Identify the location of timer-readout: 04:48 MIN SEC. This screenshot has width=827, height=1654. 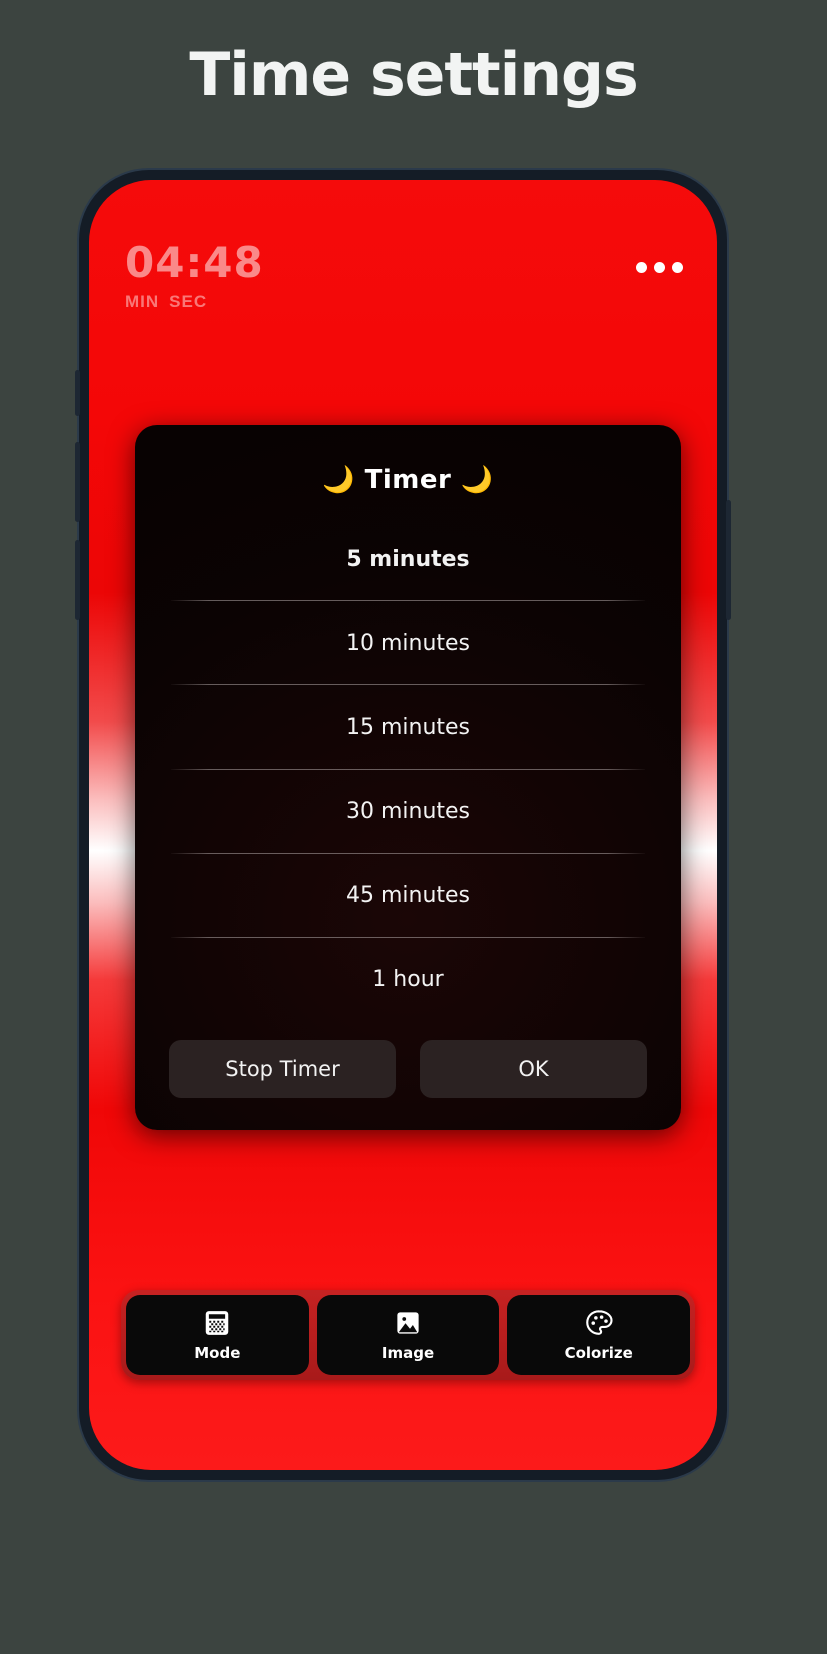
(194, 277).